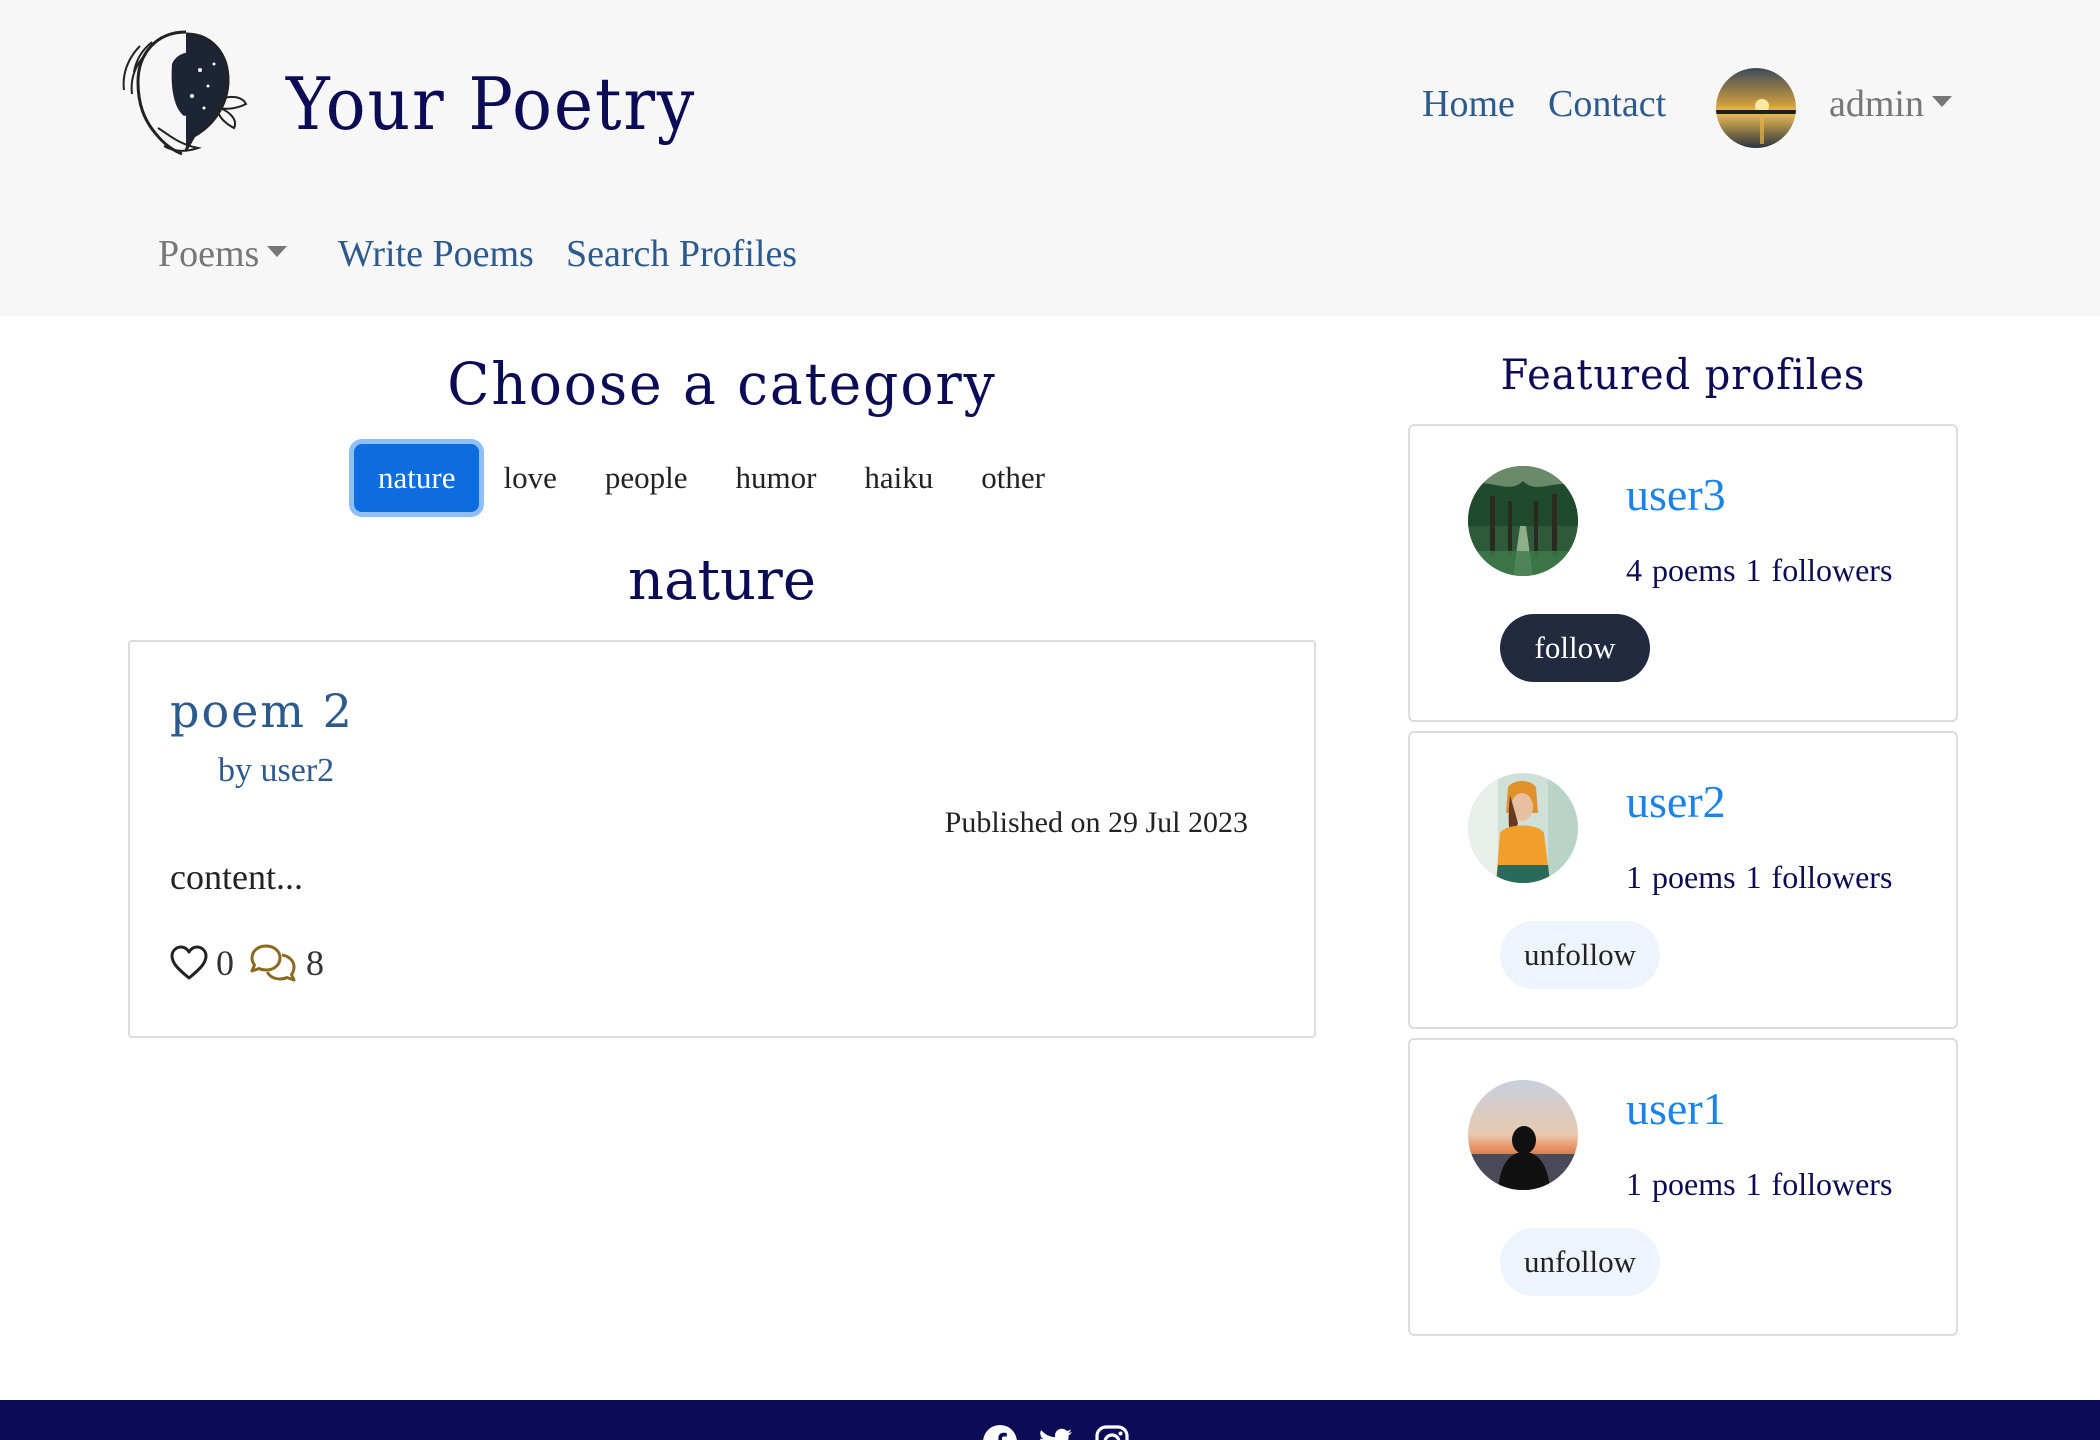 This screenshot has width=2100, height=1440. What do you see at coordinates (276, 771) in the screenshot?
I see `poem-author-link: by user2` at bounding box center [276, 771].